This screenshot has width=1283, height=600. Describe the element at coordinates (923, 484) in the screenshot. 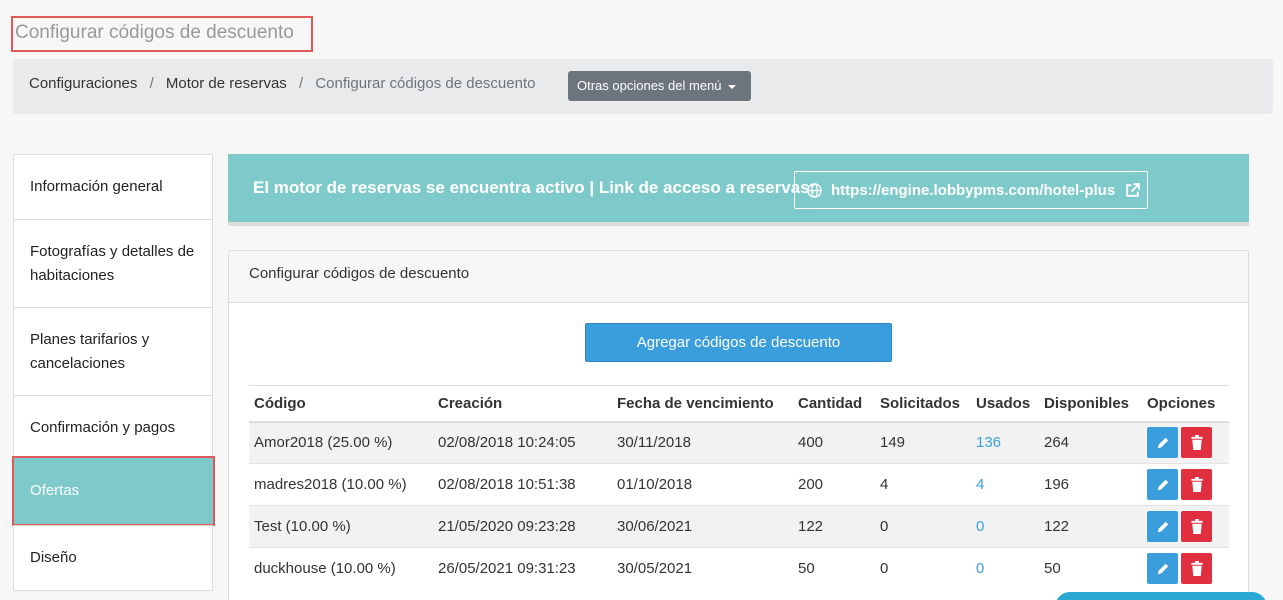

I see `cell-solicitados: 4` at that location.